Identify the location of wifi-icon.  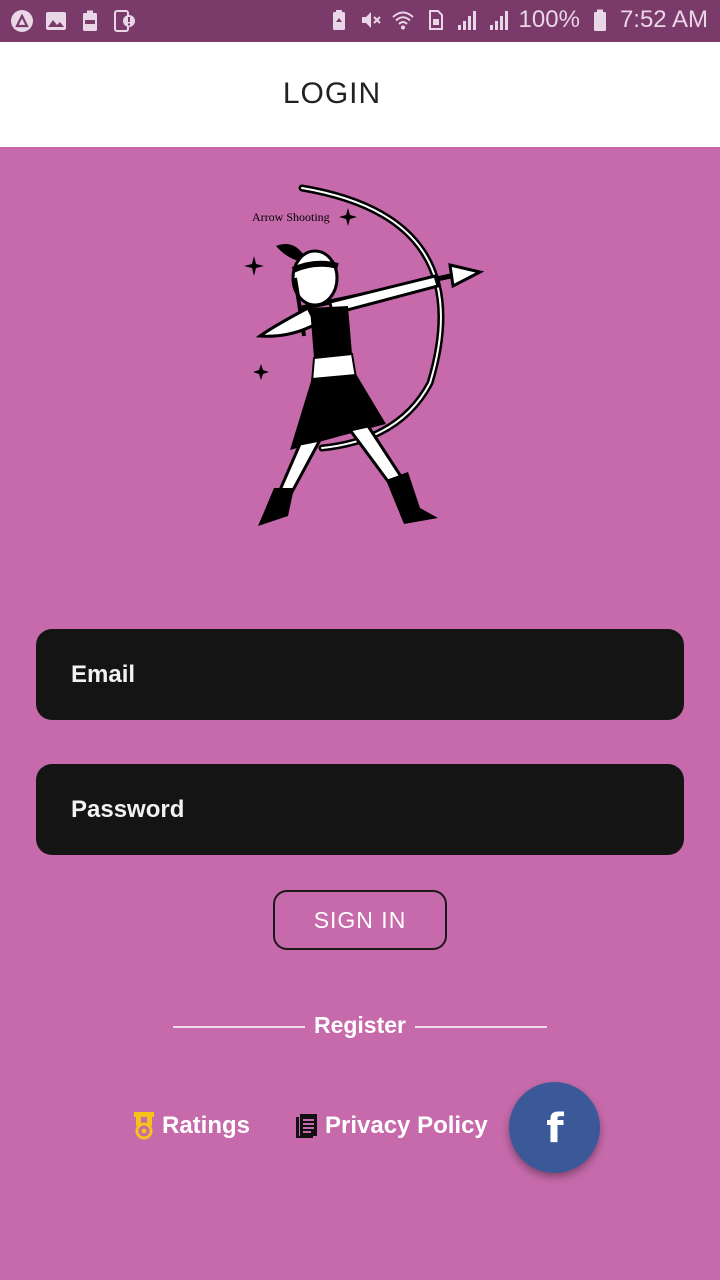
(402, 20).